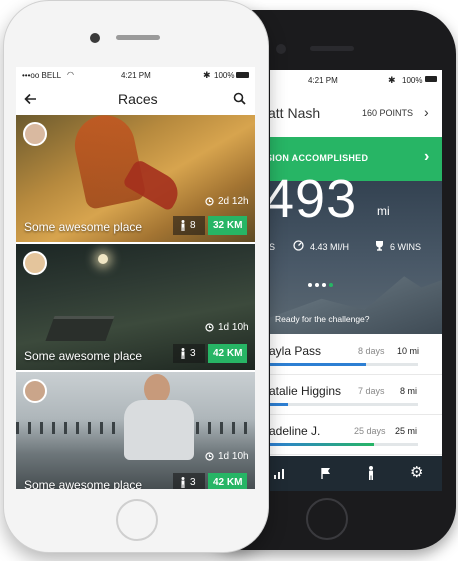 This screenshot has width=458, height=561. I want to click on runner-distance: 10 mi, so click(408, 351).